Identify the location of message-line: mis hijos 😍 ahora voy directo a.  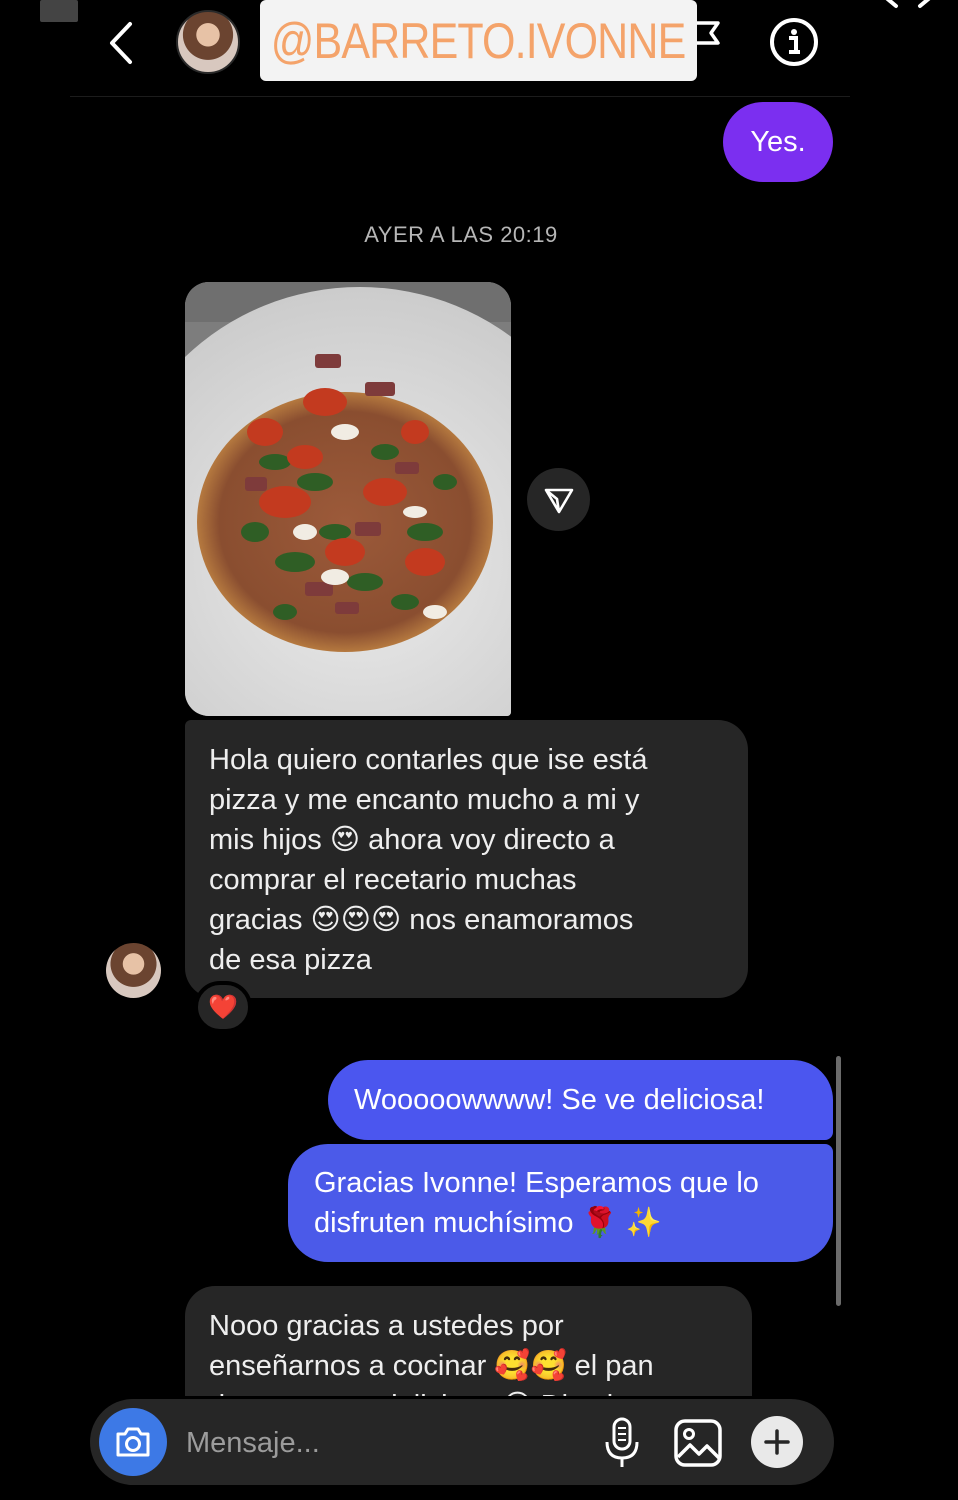
(412, 840).